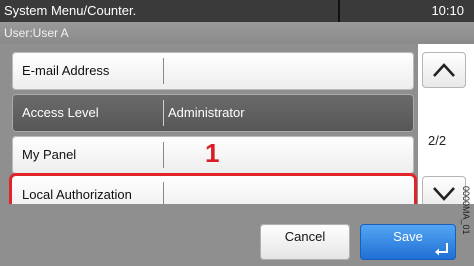  I want to click on row-email-address: E-mail Address, so click(213, 71).